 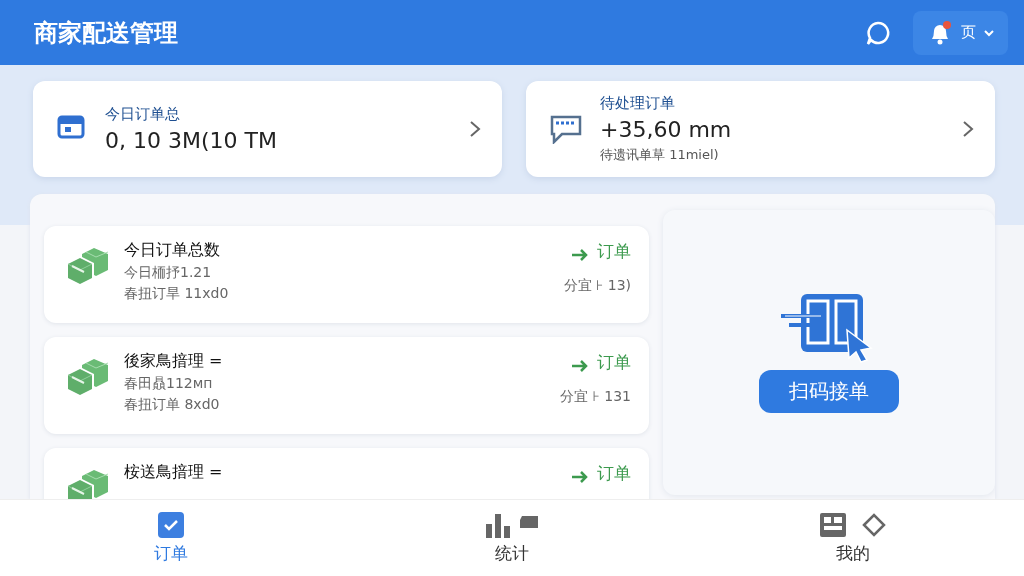 What do you see at coordinates (169, 384) in the screenshot?
I see `order-detail: 春田贔112мп` at bounding box center [169, 384].